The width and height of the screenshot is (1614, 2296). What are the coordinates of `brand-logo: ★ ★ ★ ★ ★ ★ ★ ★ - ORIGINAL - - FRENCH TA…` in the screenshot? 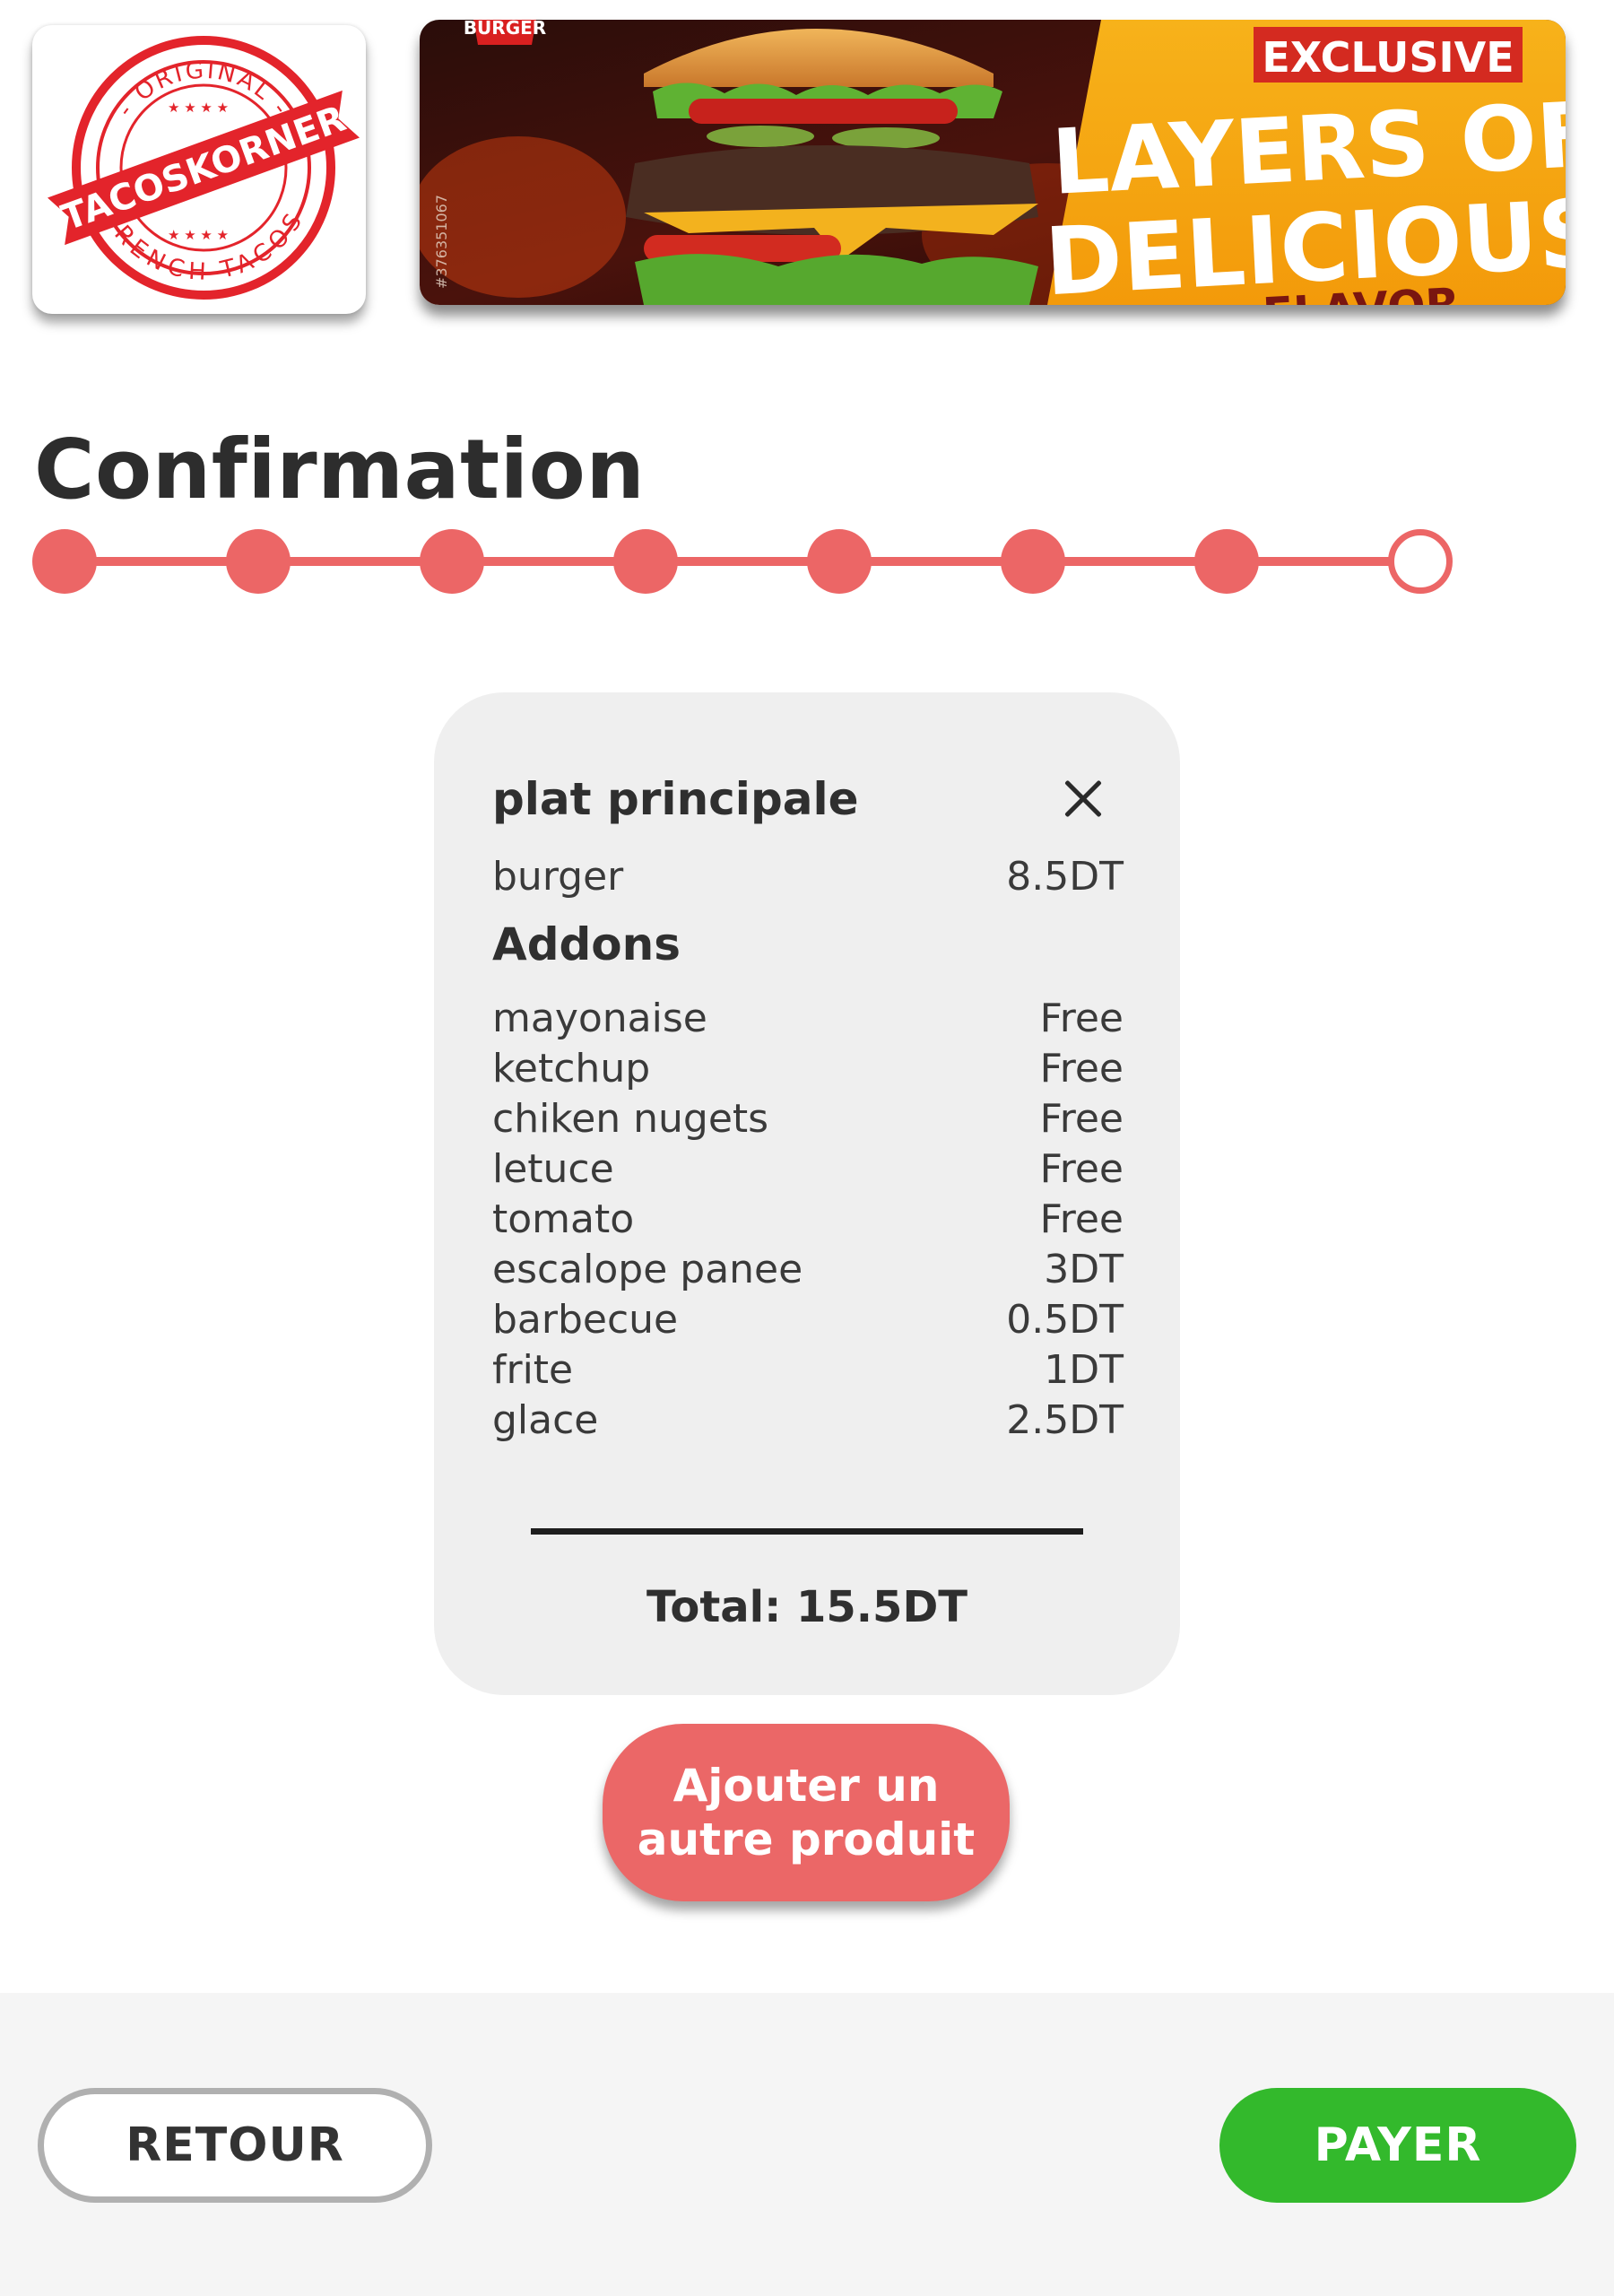 It's located at (199, 169).